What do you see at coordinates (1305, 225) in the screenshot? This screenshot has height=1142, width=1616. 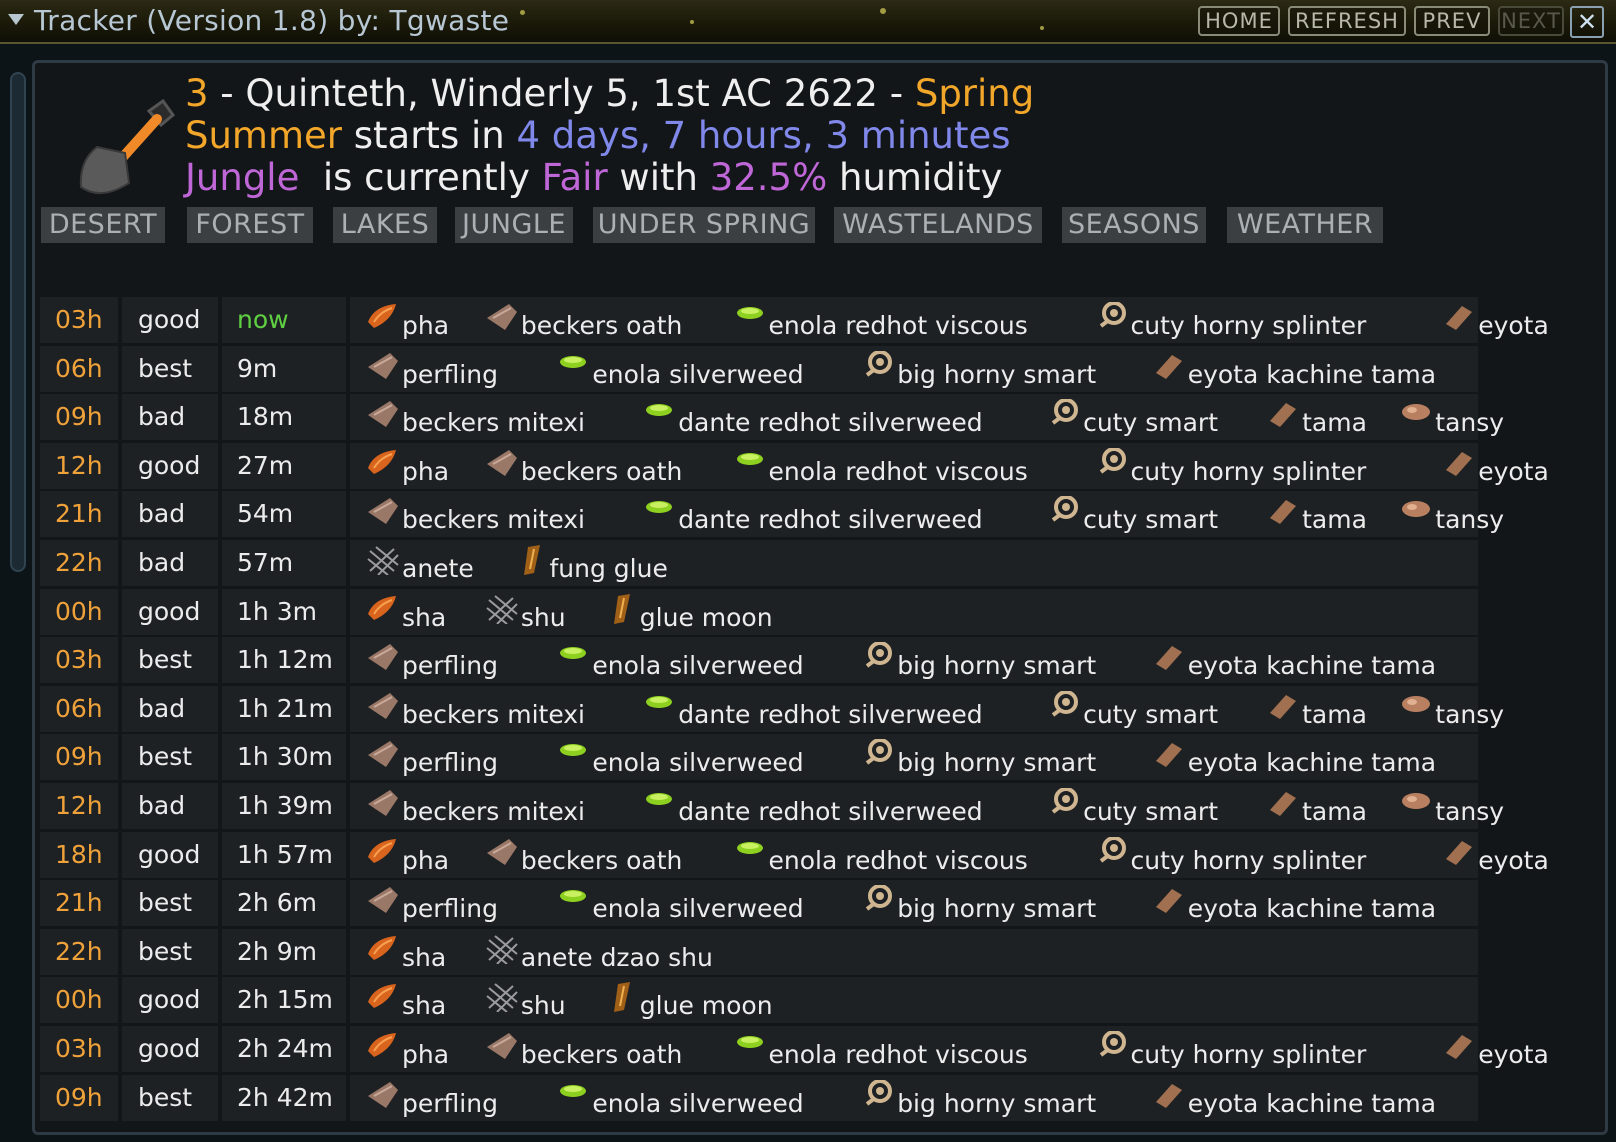 I see `tab-weather: WEATHER` at bounding box center [1305, 225].